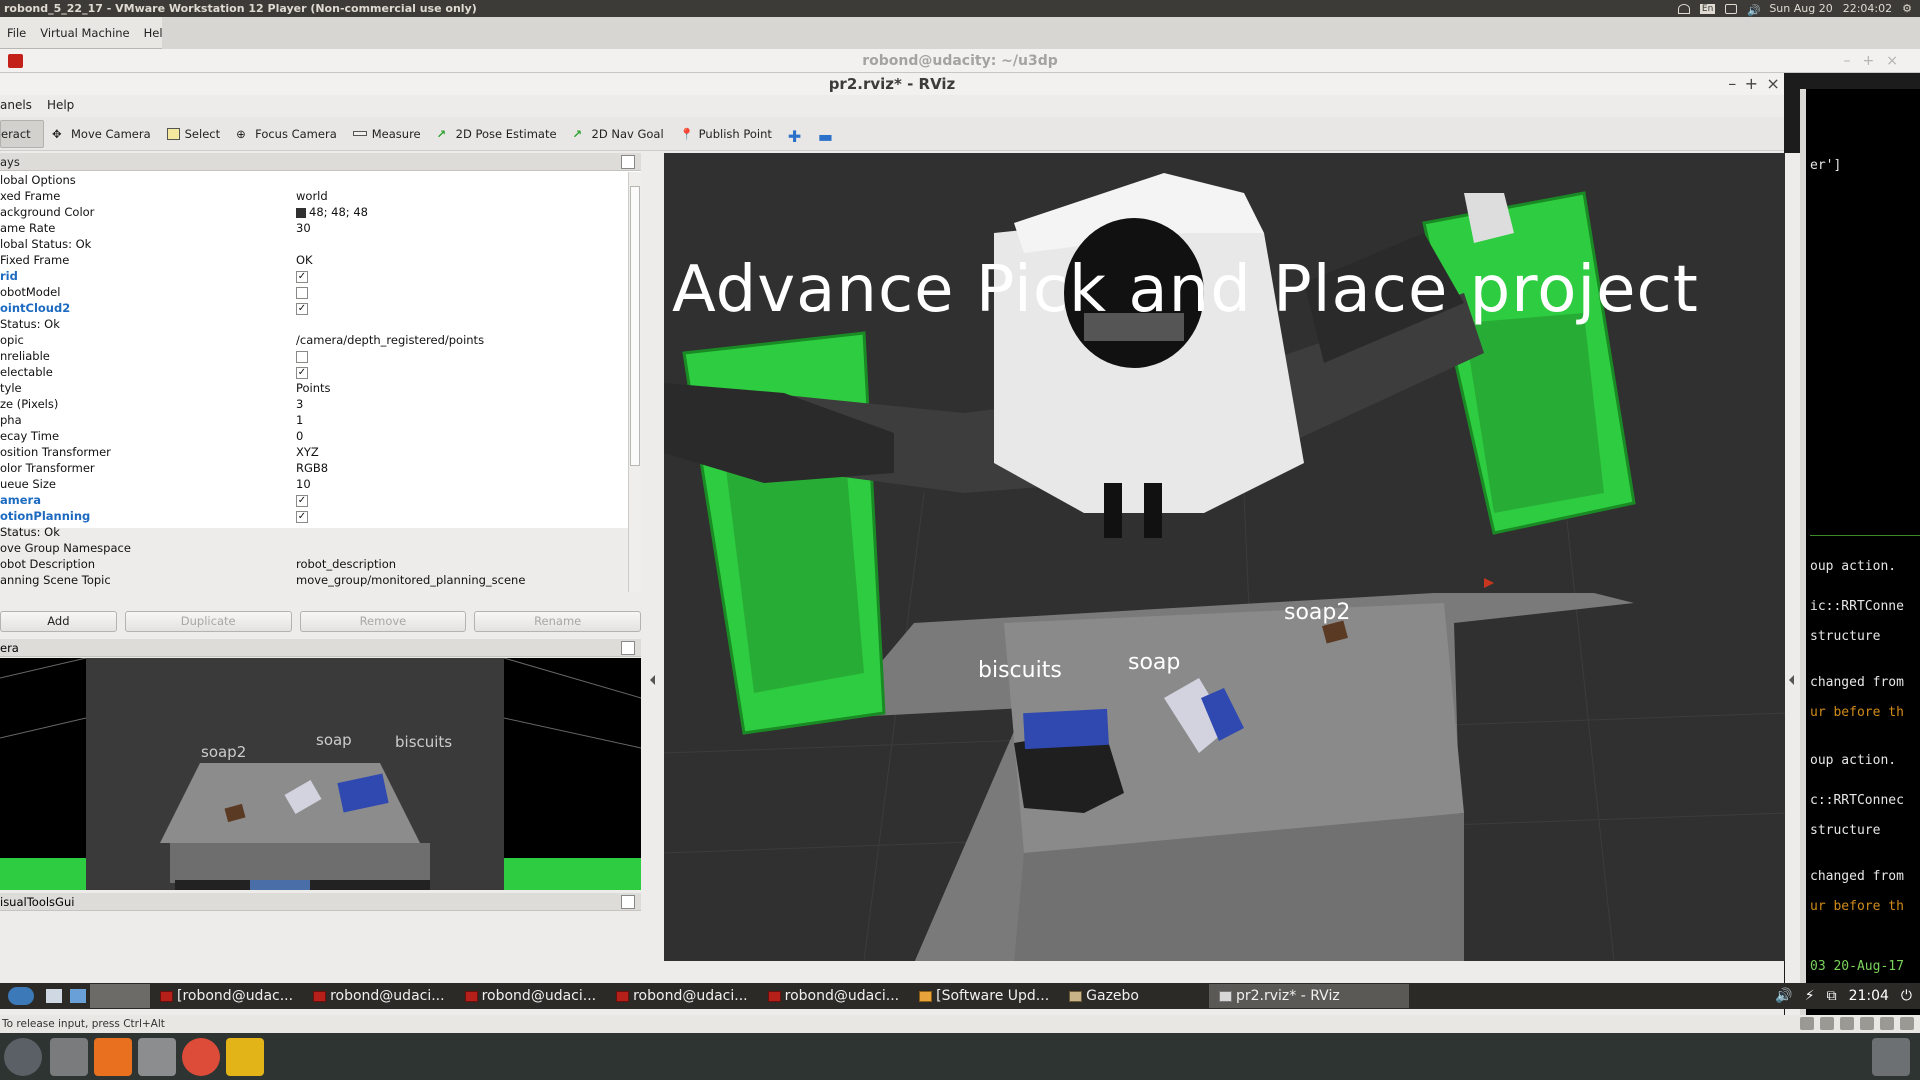 The image size is (1920, 1080). Describe the element at coordinates (1827, 1023) in the screenshot. I see `cd-drive-icon` at that location.